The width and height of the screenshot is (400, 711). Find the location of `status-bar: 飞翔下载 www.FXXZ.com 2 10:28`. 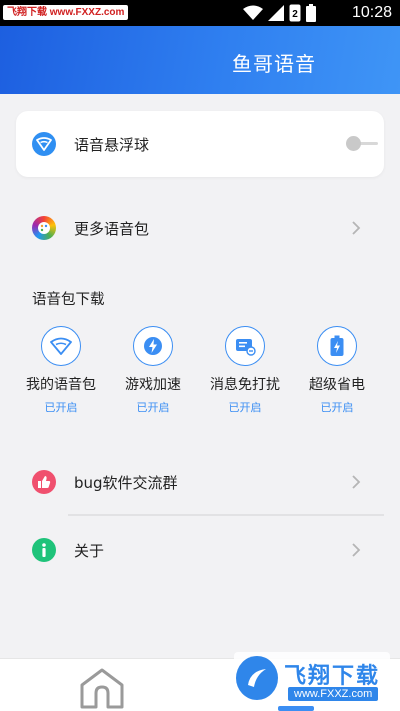

status-bar: 飞翔下载 www.FXXZ.com 2 10:28 is located at coordinates (200, 13).